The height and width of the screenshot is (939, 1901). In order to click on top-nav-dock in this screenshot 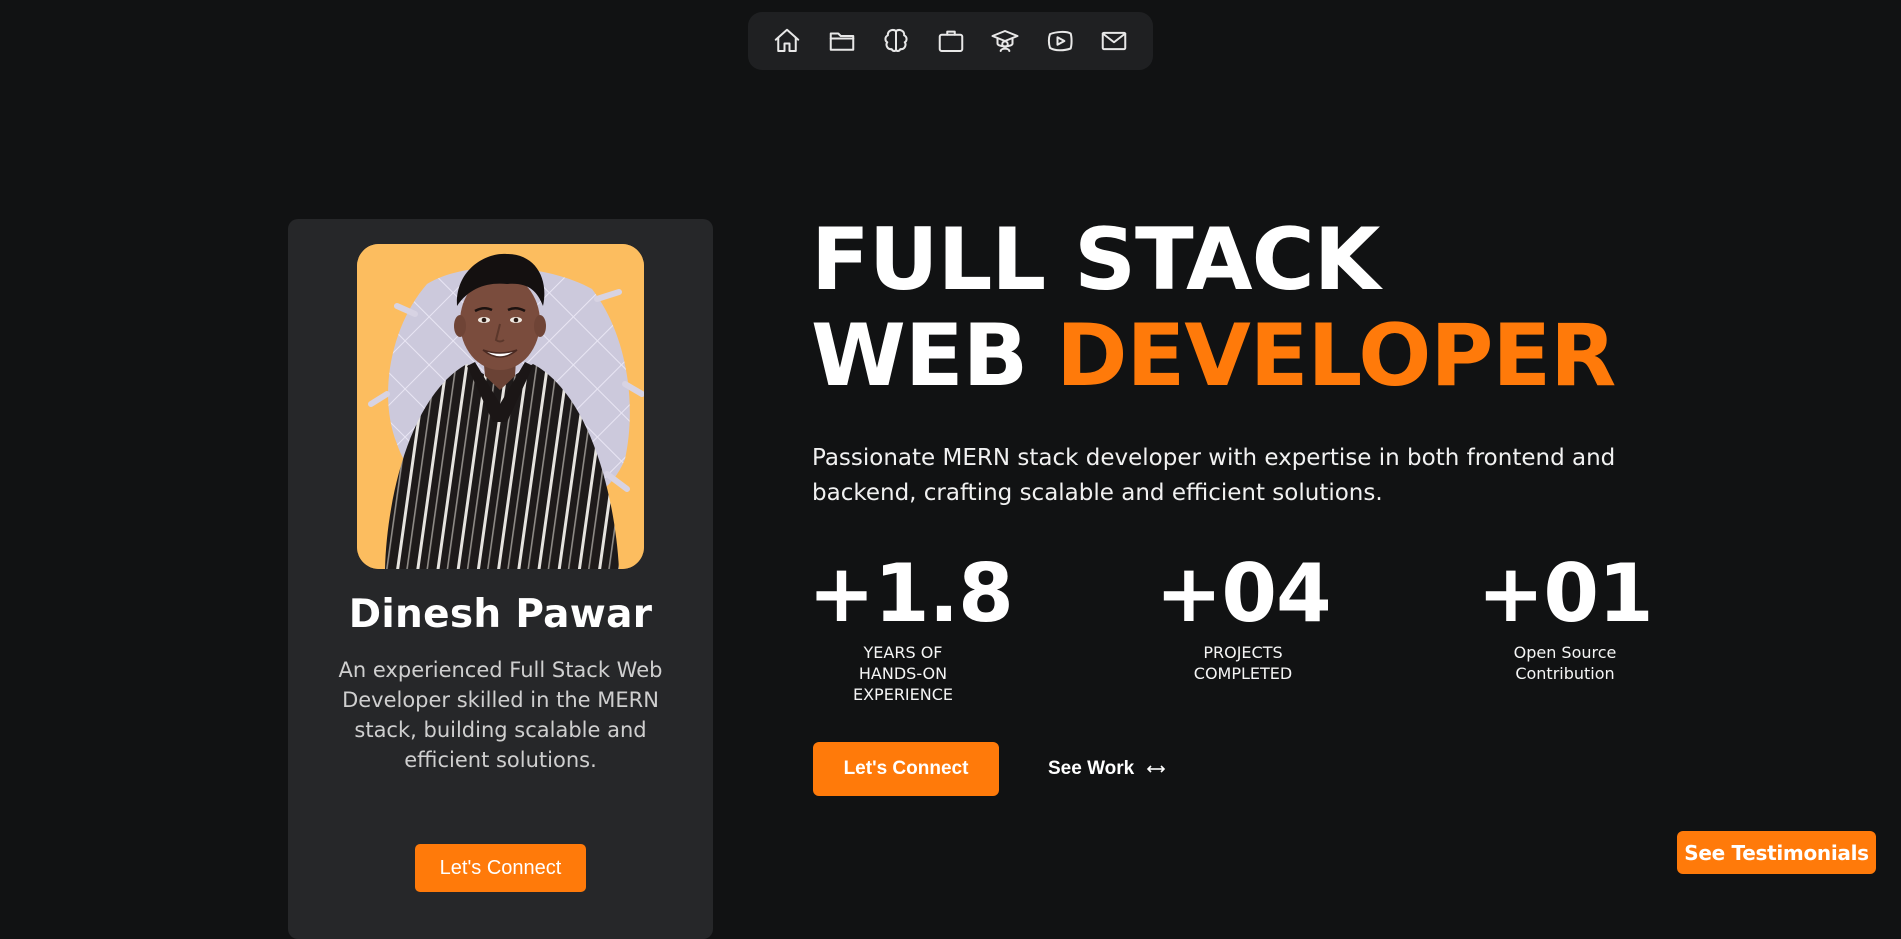, I will do `click(950, 41)`.